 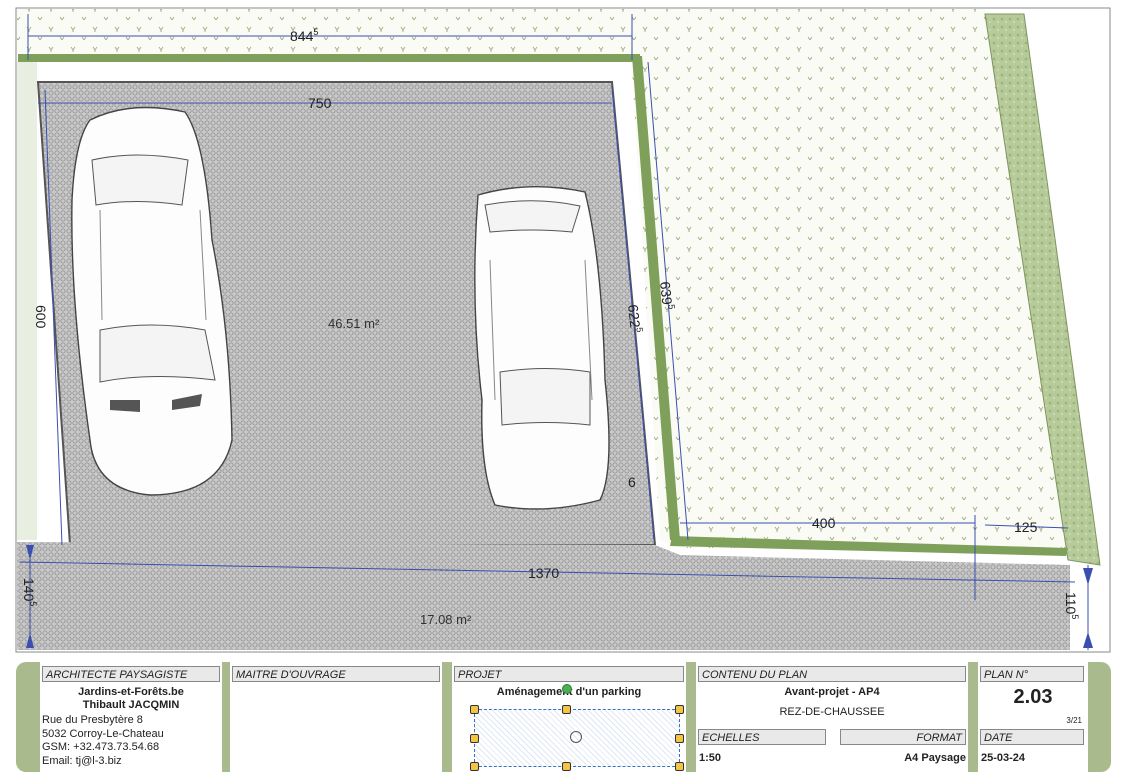 I want to click on plan-number-header: PLAN N°, so click(x=1032, y=674).